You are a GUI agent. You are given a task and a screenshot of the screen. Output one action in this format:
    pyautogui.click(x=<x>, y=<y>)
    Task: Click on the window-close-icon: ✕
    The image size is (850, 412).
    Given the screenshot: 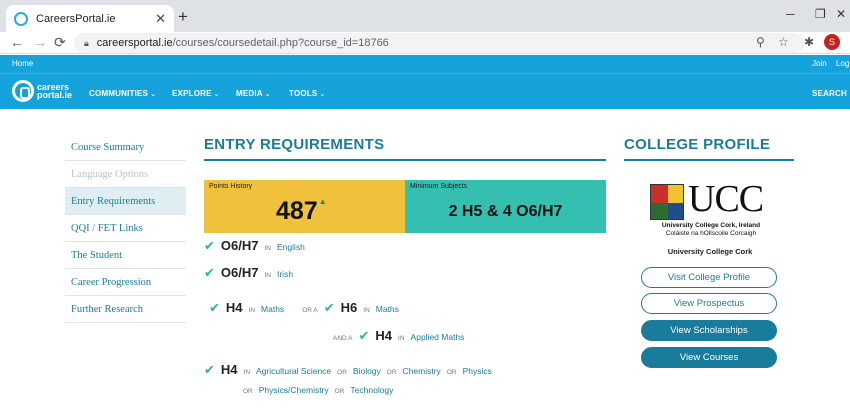 What is the action you would take?
    pyautogui.click(x=841, y=14)
    